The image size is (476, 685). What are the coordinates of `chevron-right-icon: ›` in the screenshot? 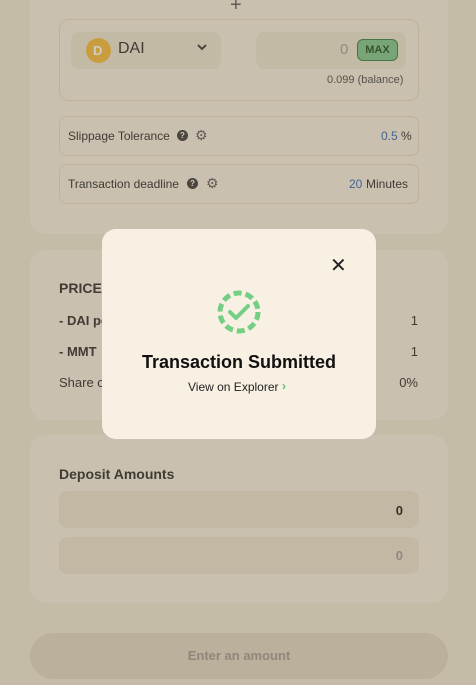 It's located at (284, 386).